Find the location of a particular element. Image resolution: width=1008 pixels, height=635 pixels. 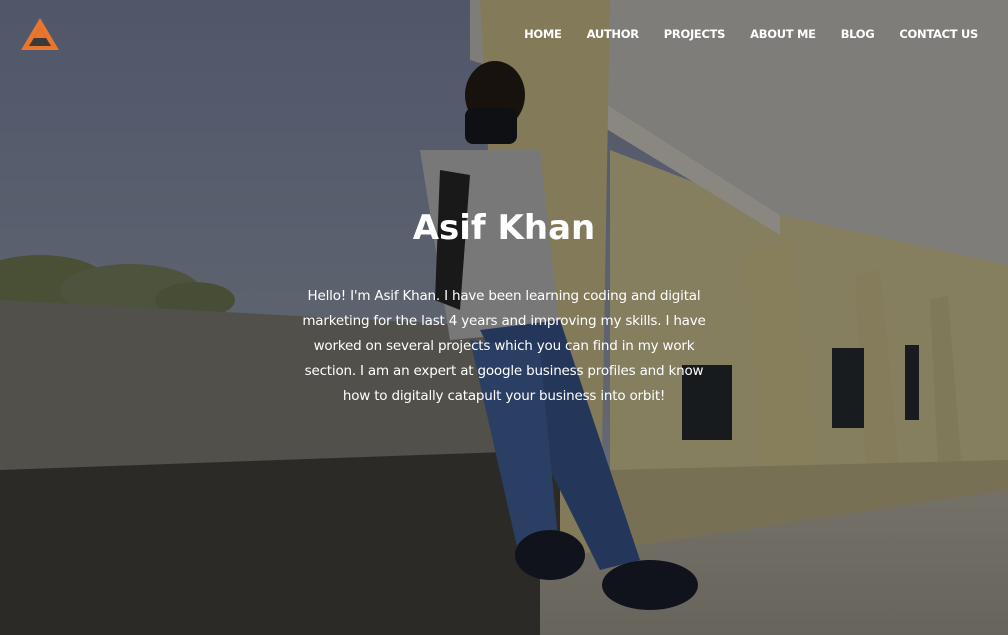

nav-item-home: HOME is located at coordinates (530, 34).